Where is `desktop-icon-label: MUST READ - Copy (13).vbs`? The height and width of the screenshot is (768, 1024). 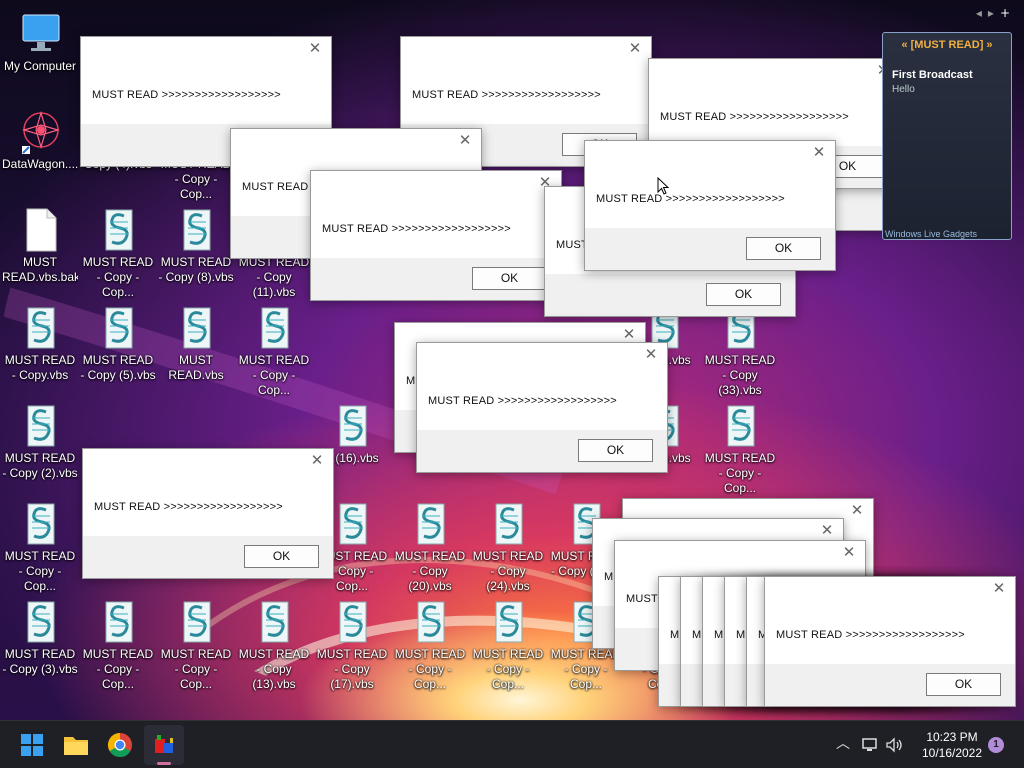 desktop-icon-label: MUST READ - Copy (13).vbs is located at coordinates (274, 669).